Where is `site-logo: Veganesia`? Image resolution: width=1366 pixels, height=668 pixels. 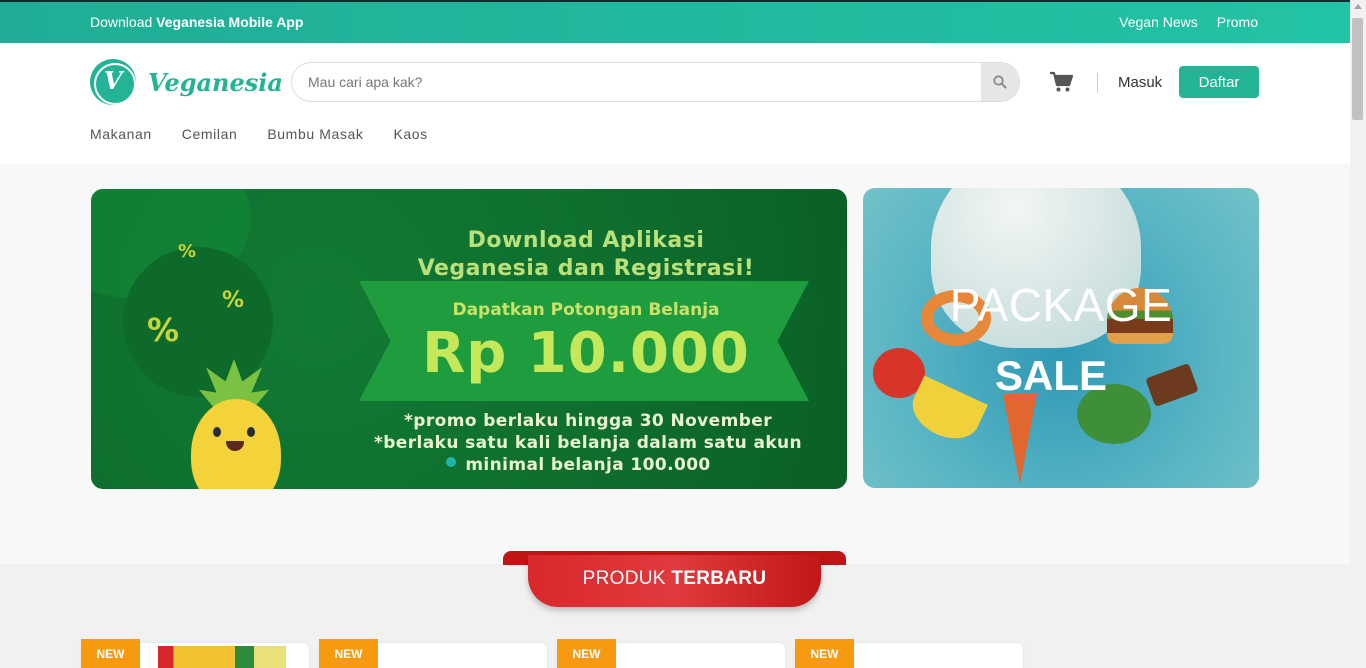
site-logo: Veganesia is located at coordinates (186, 82).